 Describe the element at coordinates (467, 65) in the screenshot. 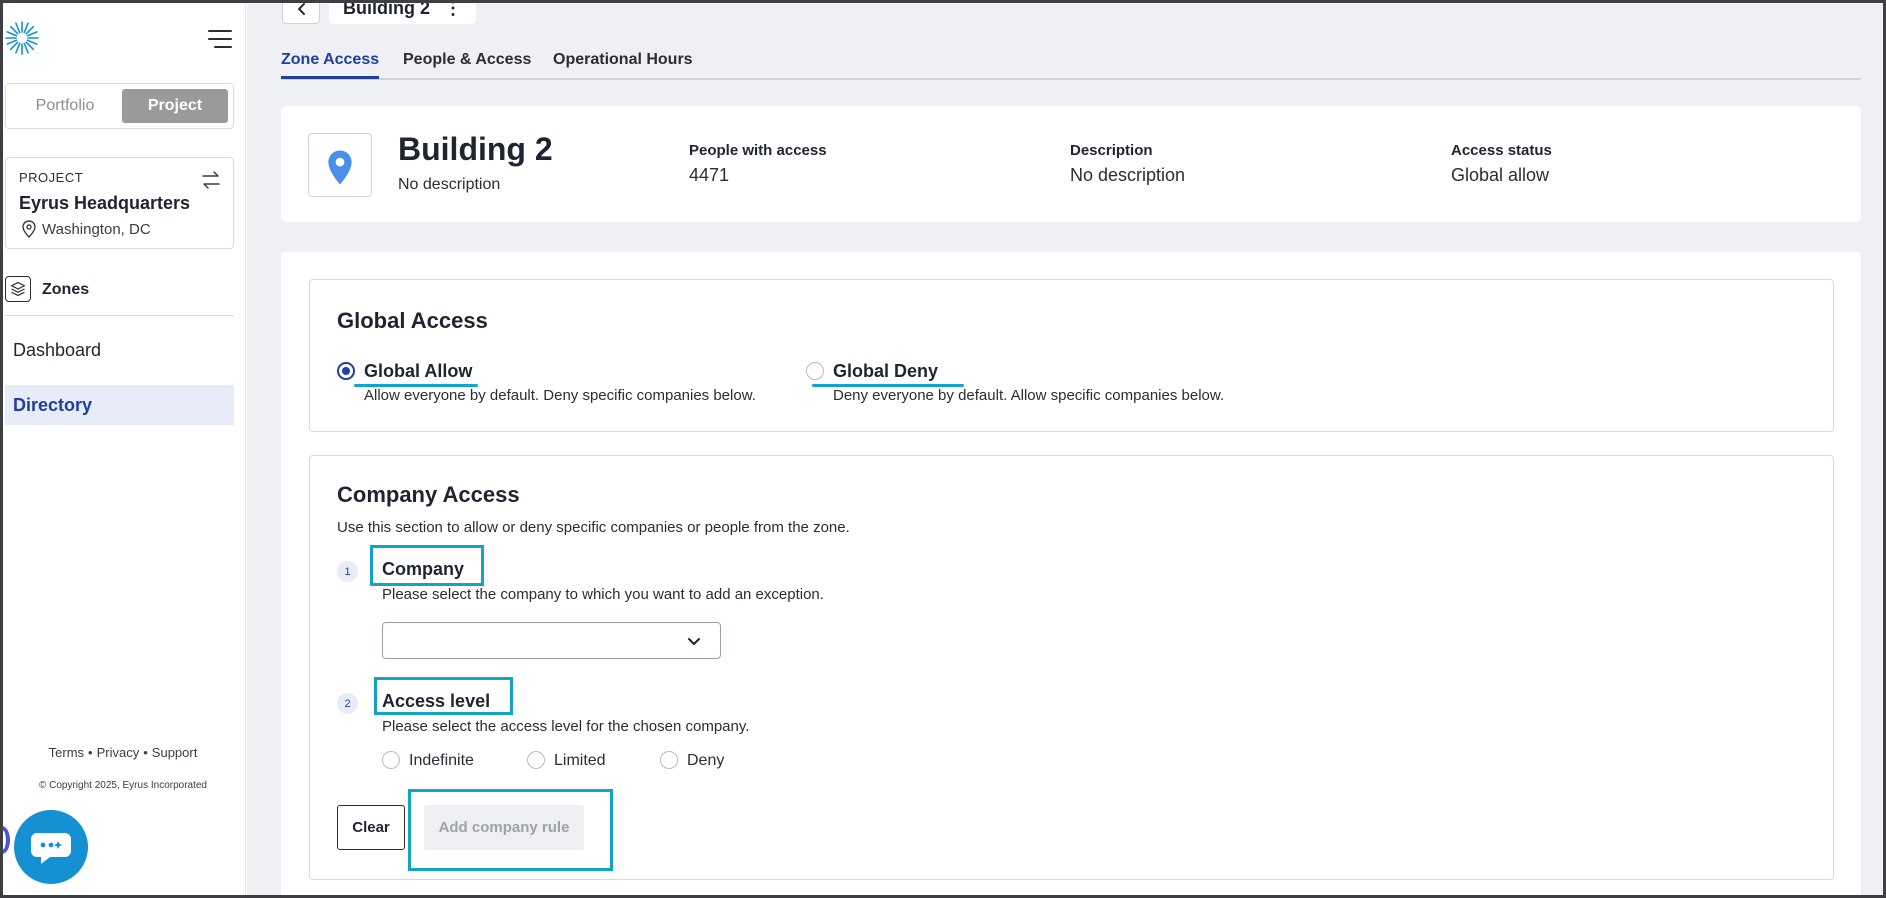

I see `tab-people-access: People & Access` at that location.